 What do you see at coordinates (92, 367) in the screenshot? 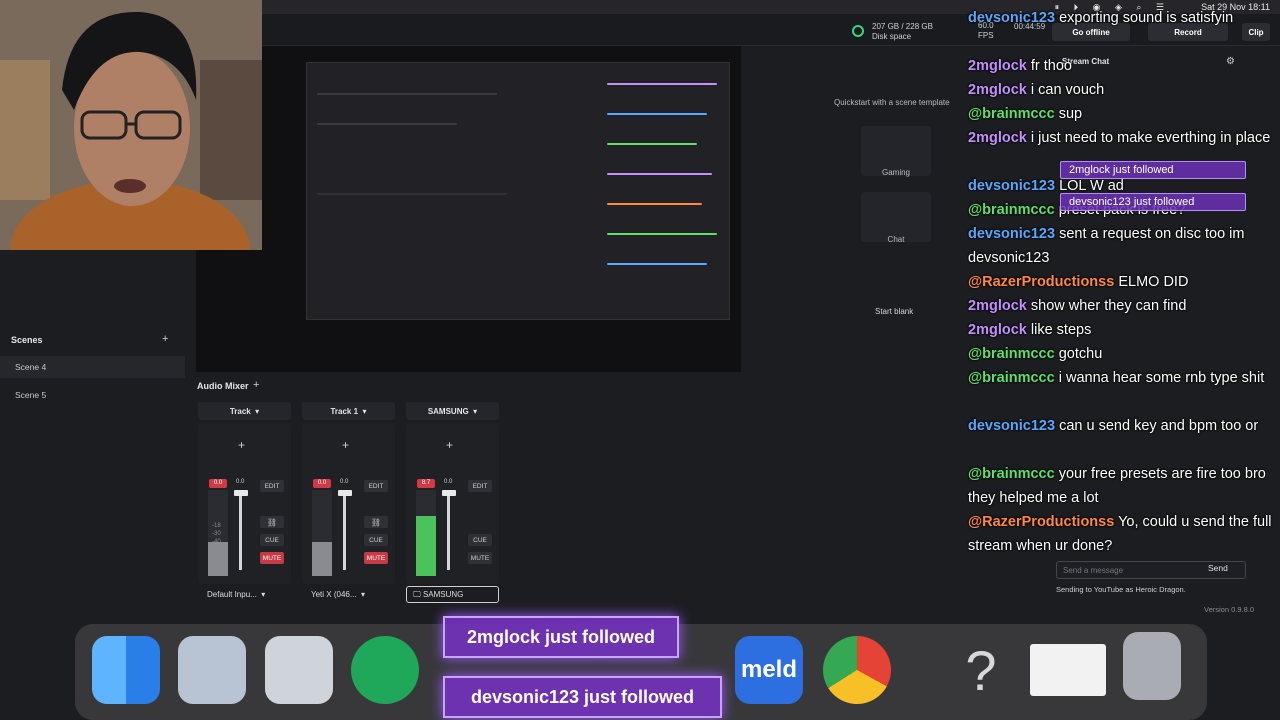
I see `scene-item-4: Scene 4` at bounding box center [92, 367].